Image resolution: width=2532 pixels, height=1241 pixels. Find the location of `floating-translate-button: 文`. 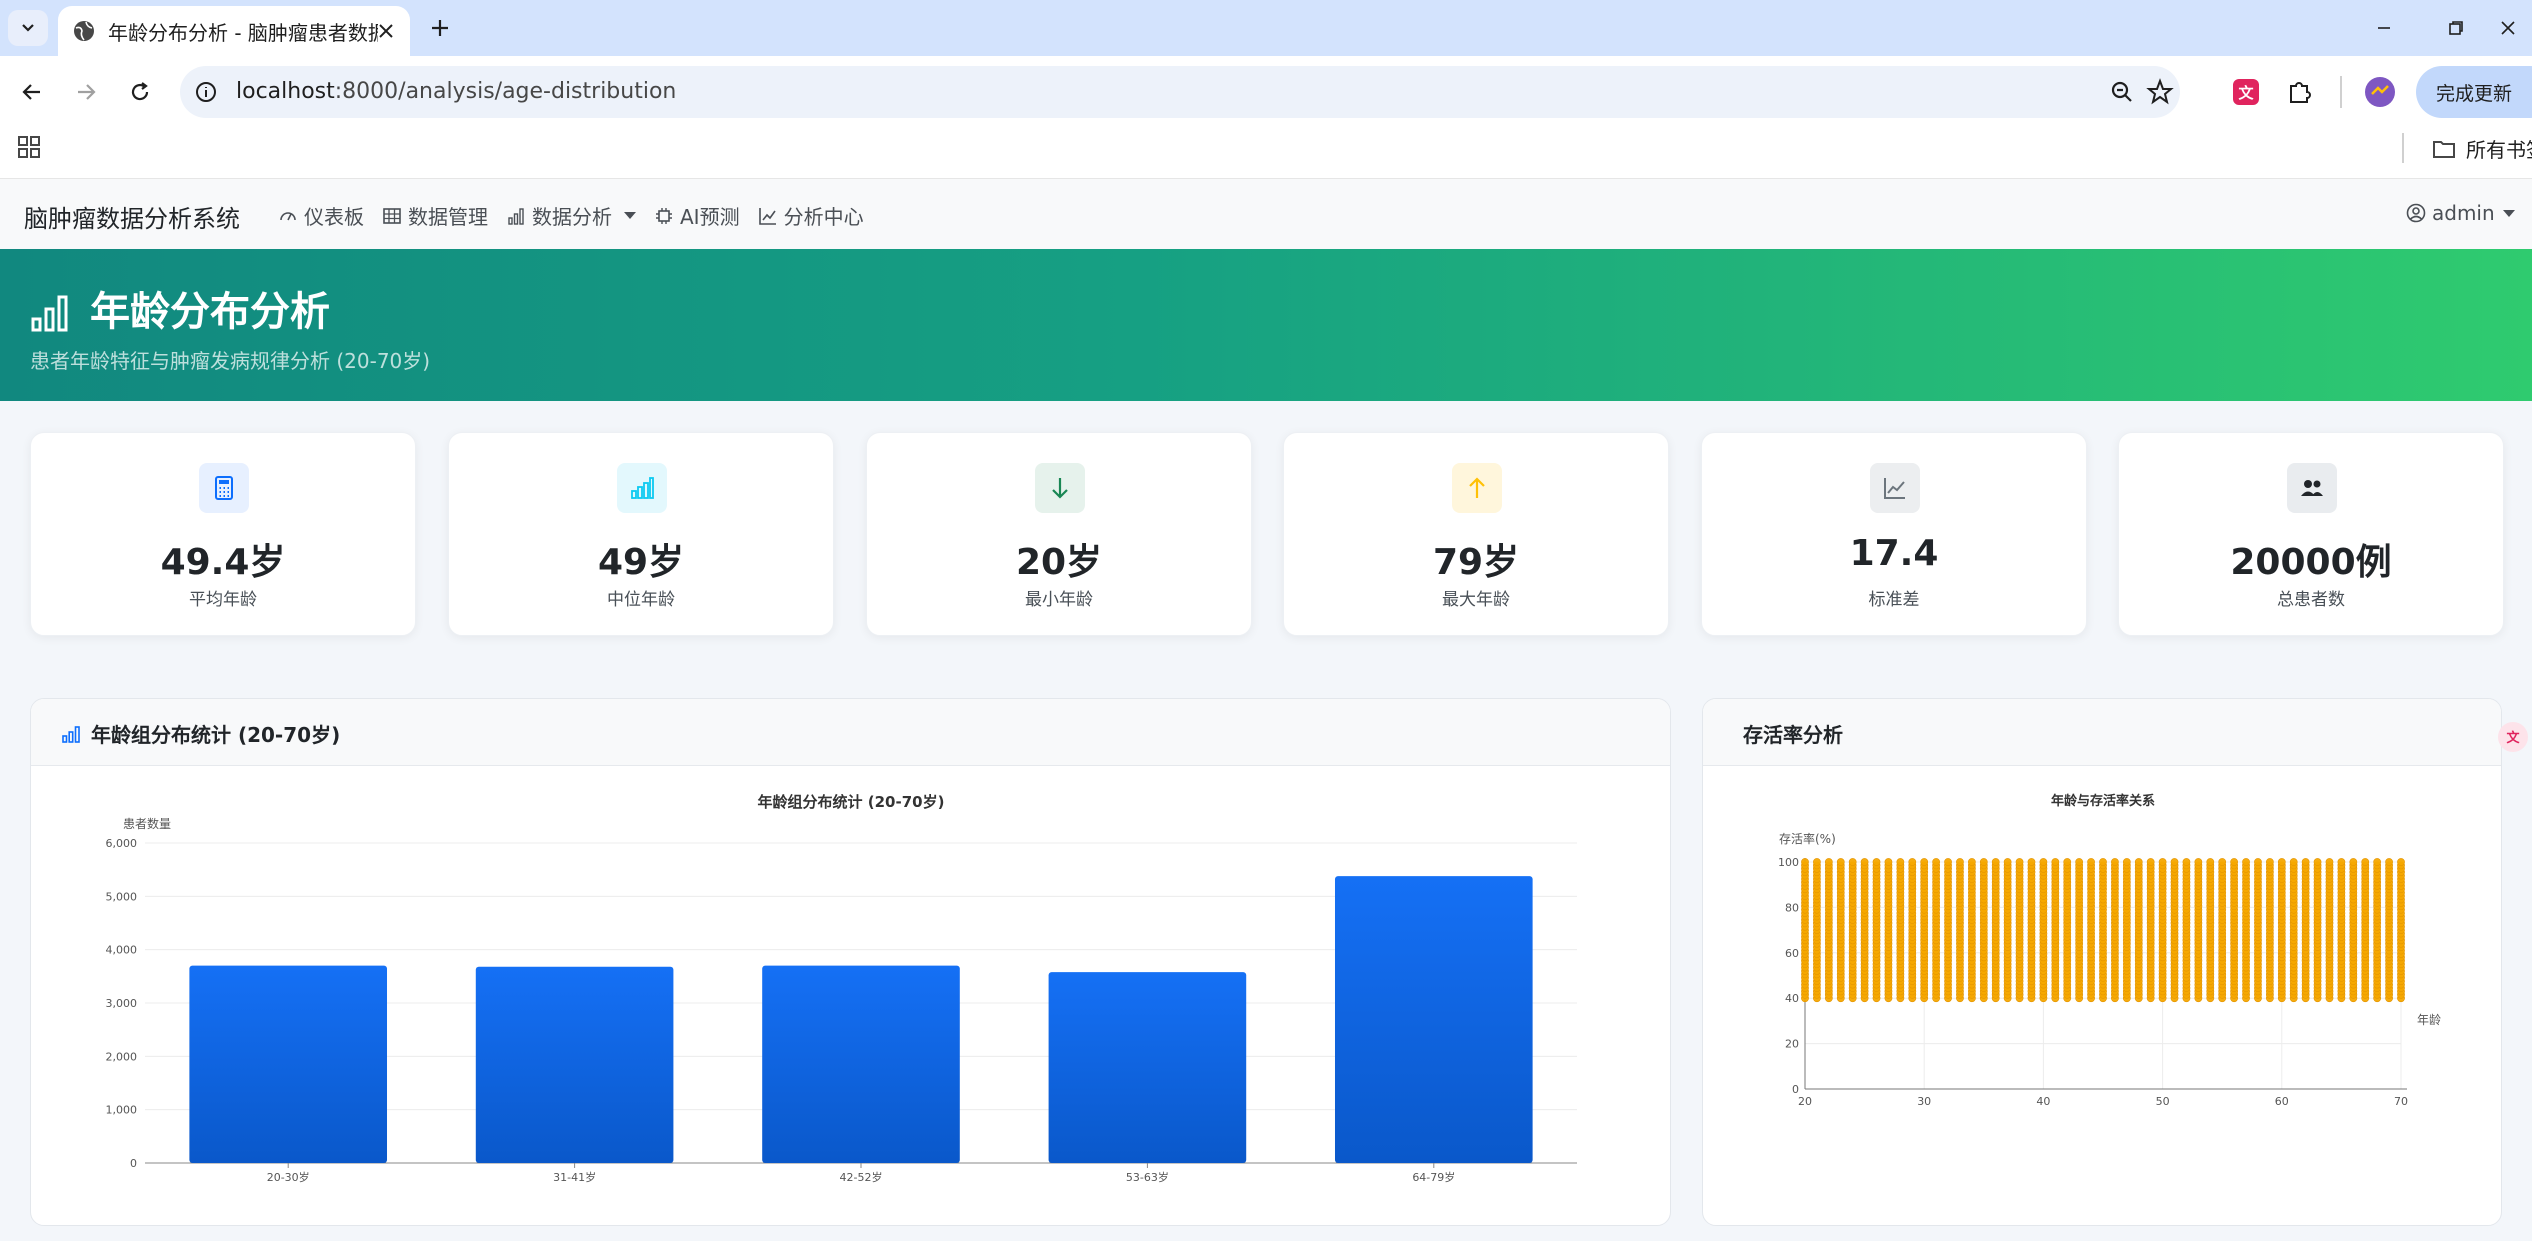

floating-translate-button: 文 is located at coordinates (2513, 737).